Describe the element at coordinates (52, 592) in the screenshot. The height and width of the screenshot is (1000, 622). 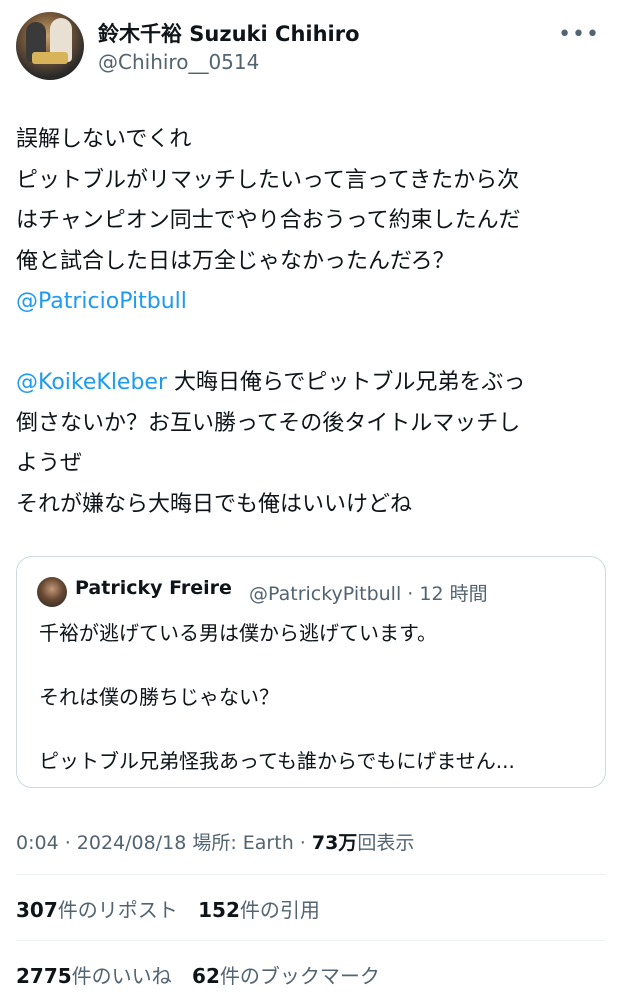
I see `quoted-author-avatar` at that location.